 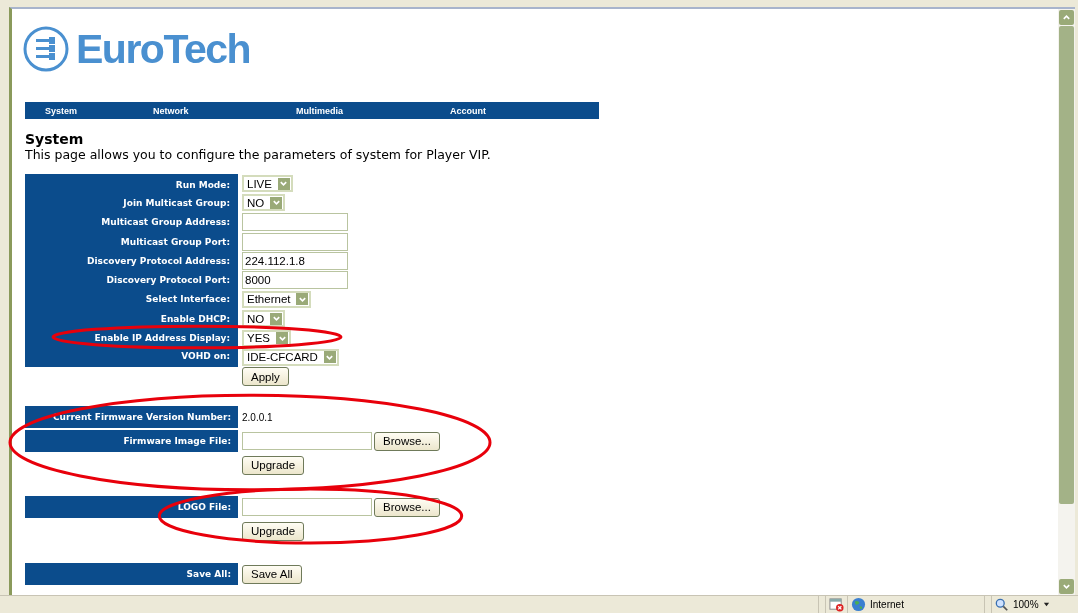 I want to click on page-heading: System, so click(x=55, y=139).